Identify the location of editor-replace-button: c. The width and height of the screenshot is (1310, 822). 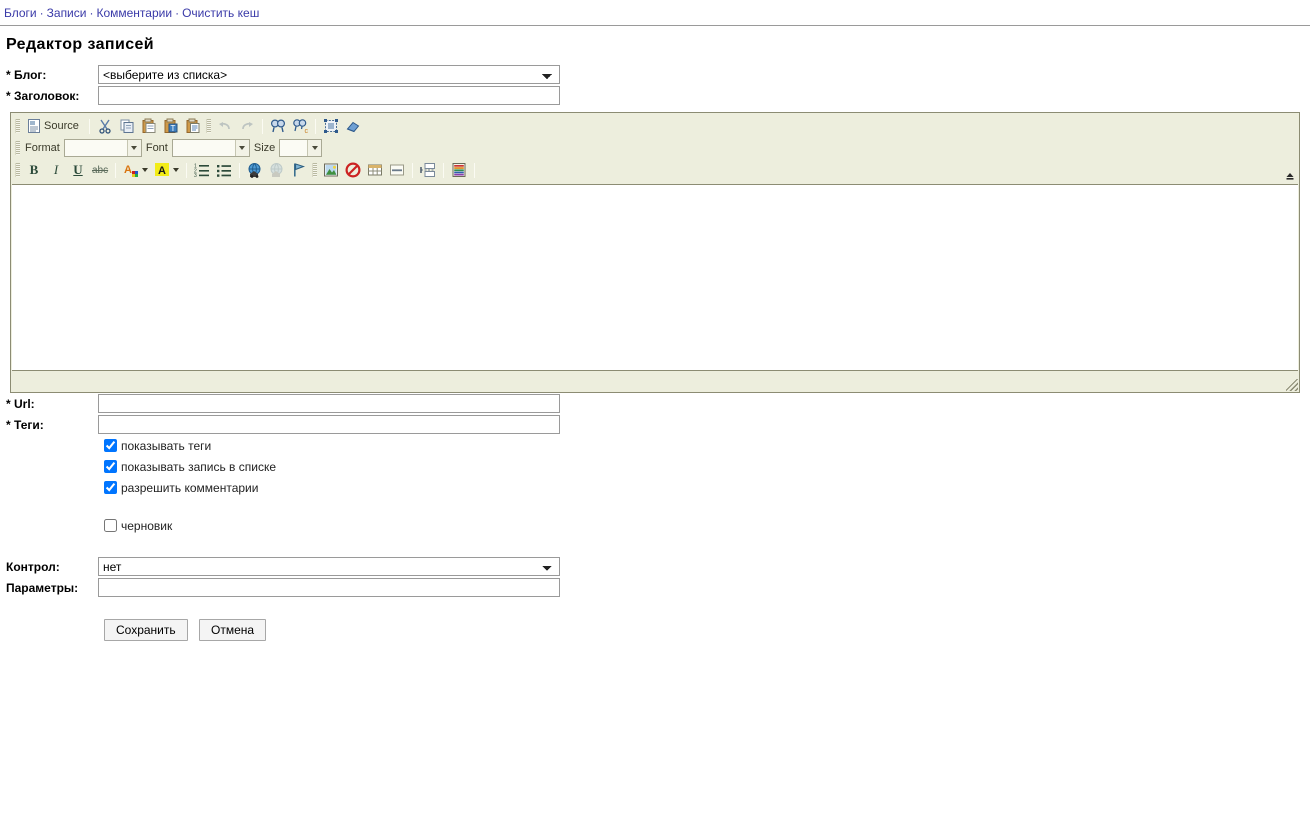
(300, 126).